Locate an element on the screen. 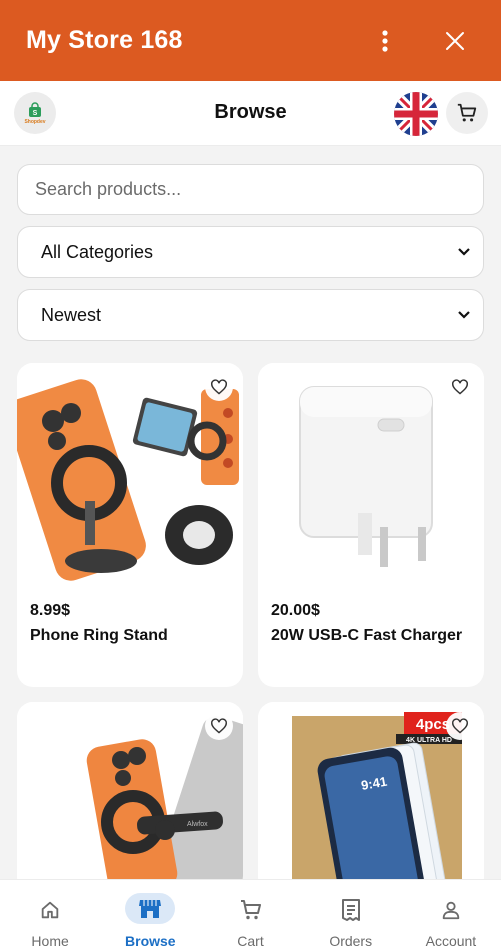 The width and height of the screenshot is (501, 949). product-price: 8.99$ is located at coordinates (50, 610).